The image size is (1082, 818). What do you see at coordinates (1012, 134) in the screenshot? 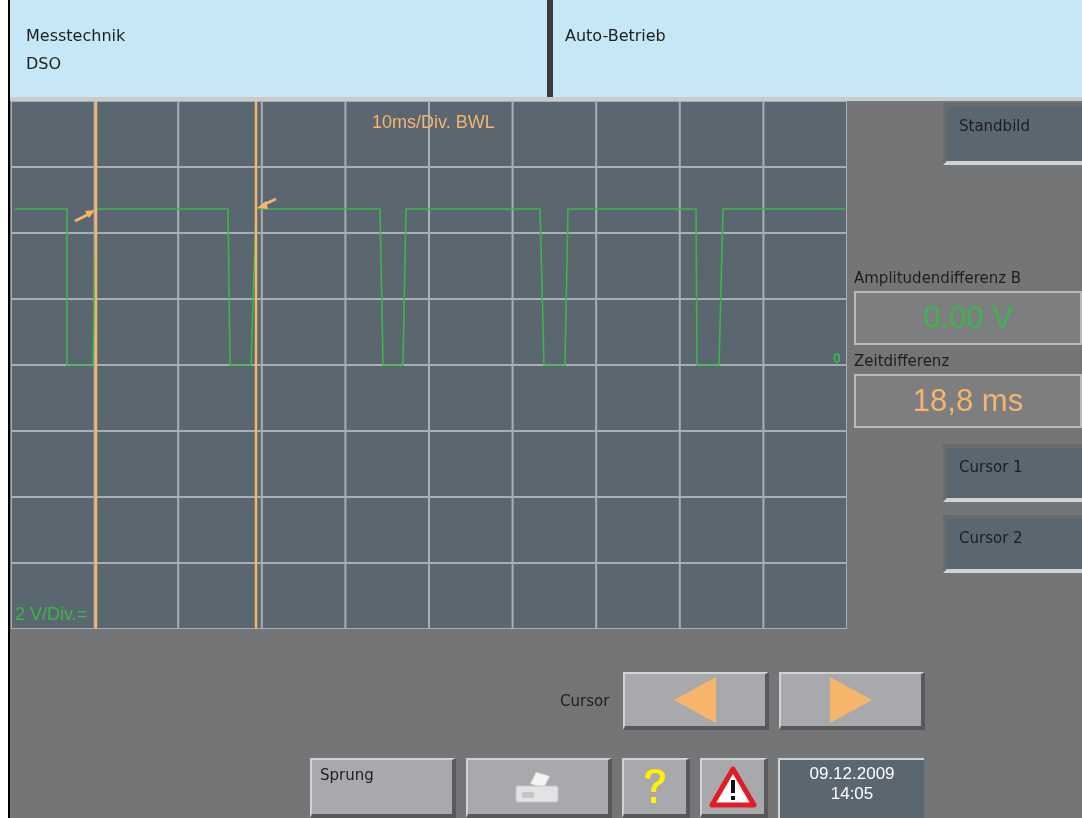
I see `freeze-button: Standbild` at bounding box center [1012, 134].